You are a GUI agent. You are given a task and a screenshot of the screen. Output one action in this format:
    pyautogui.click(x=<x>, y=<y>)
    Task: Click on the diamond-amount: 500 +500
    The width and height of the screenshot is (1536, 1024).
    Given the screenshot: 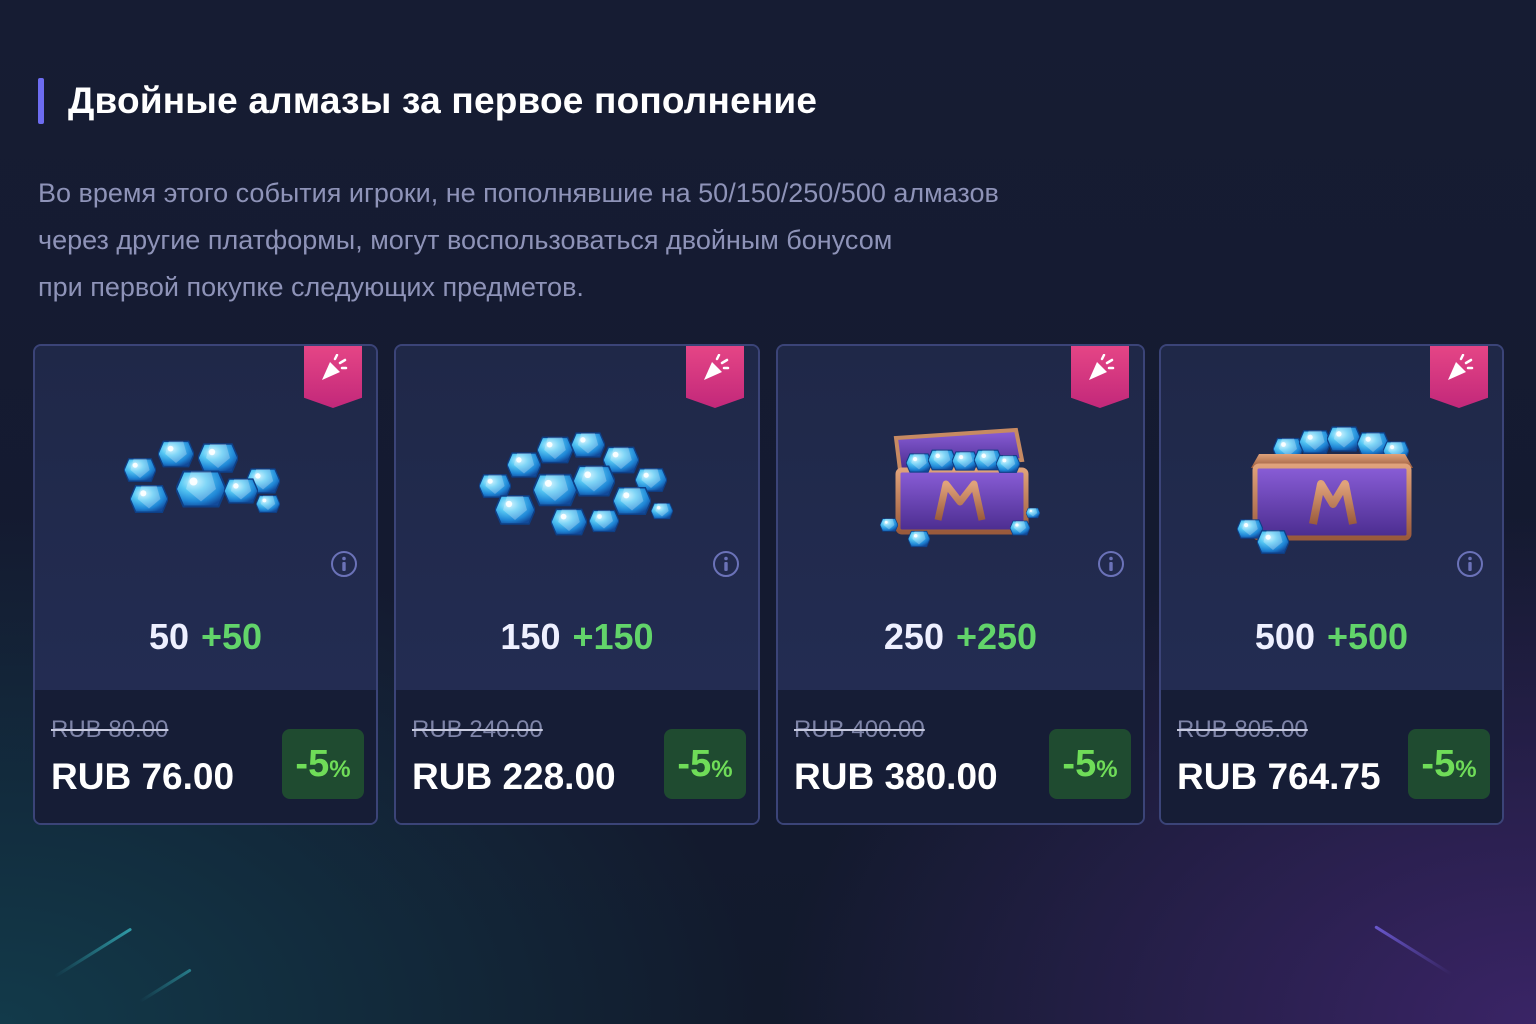 What is the action you would take?
    pyautogui.click(x=1331, y=637)
    